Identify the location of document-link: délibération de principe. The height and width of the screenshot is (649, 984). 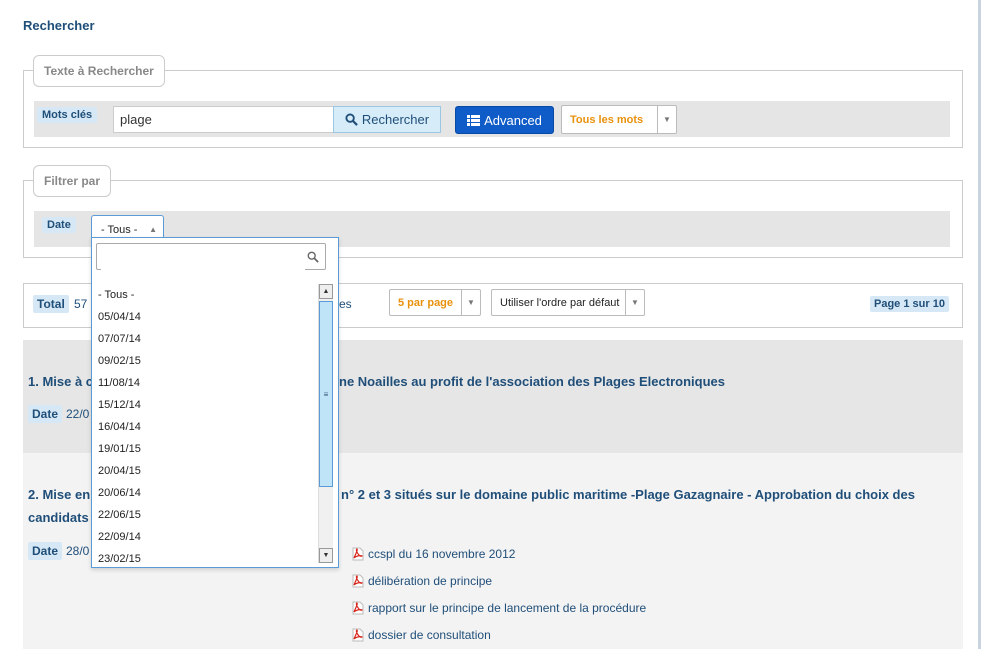
(421, 581).